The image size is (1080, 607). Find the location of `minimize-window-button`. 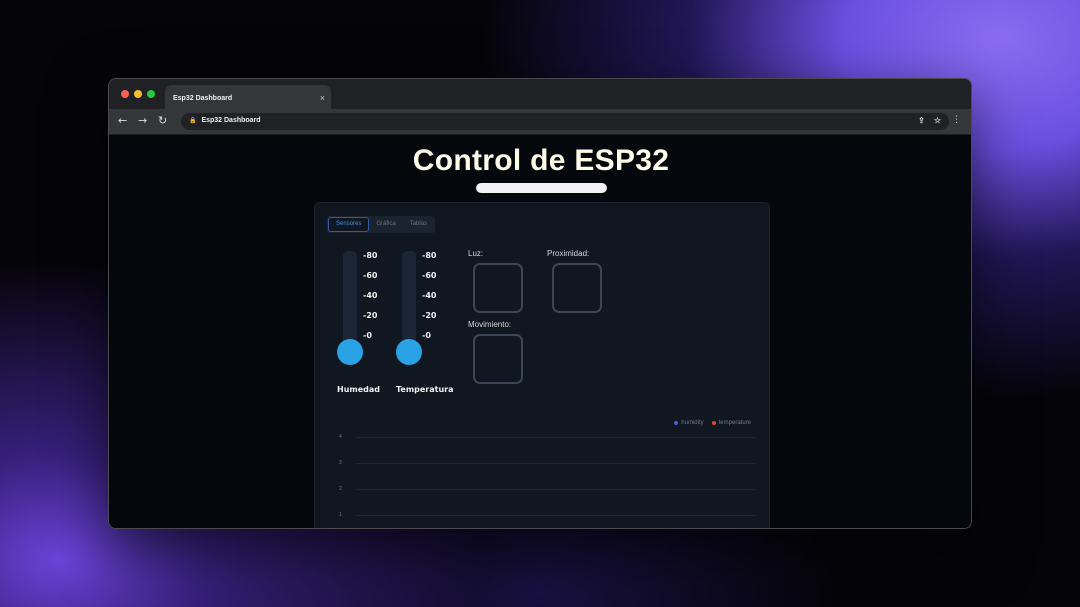

minimize-window-button is located at coordinates (138, 94).